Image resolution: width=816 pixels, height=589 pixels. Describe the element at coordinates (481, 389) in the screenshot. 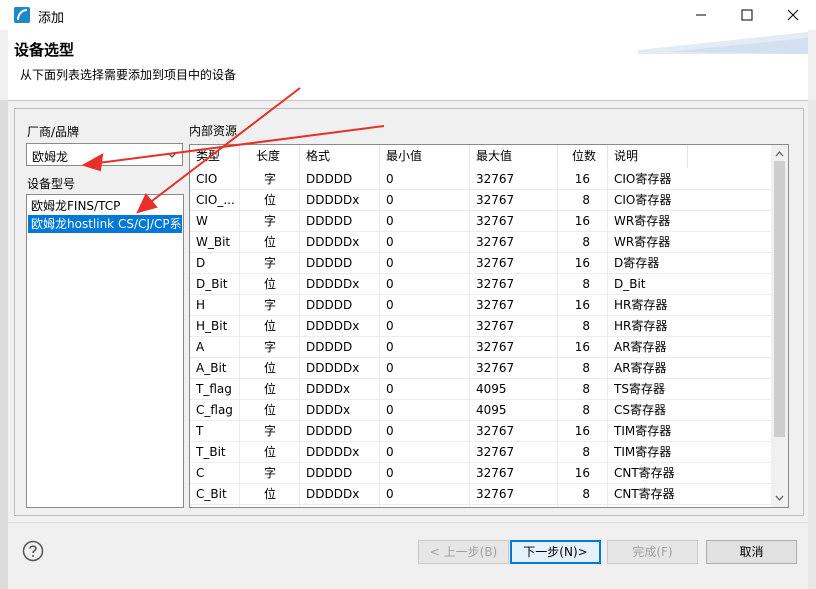

I see `table-row: T_flag 位 DDDDx 0 4095 8 TS寄存器` at that location.